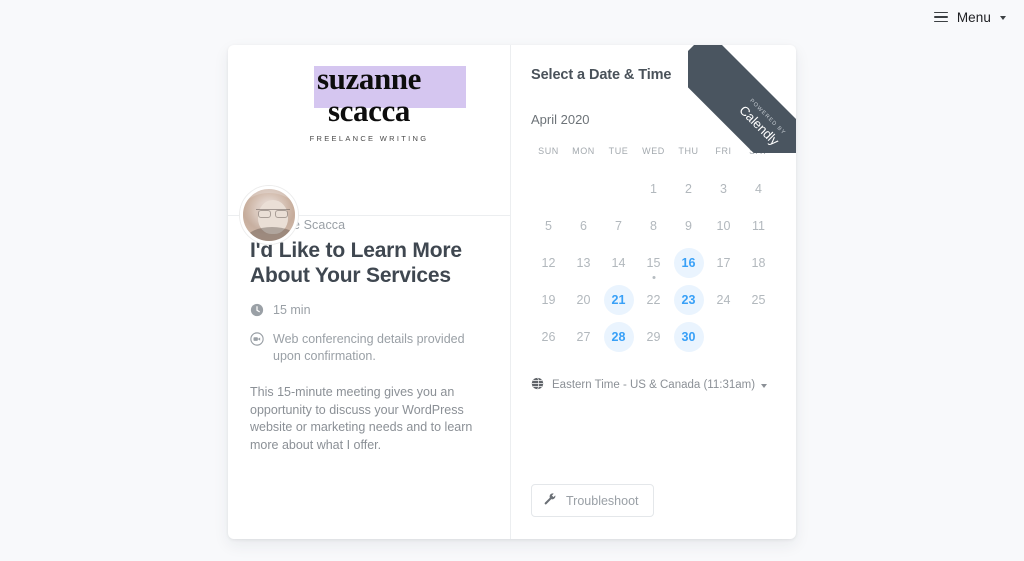 The image size is (1024, 561). I want to click on logo-line-two: scacca, so click(369, 110).